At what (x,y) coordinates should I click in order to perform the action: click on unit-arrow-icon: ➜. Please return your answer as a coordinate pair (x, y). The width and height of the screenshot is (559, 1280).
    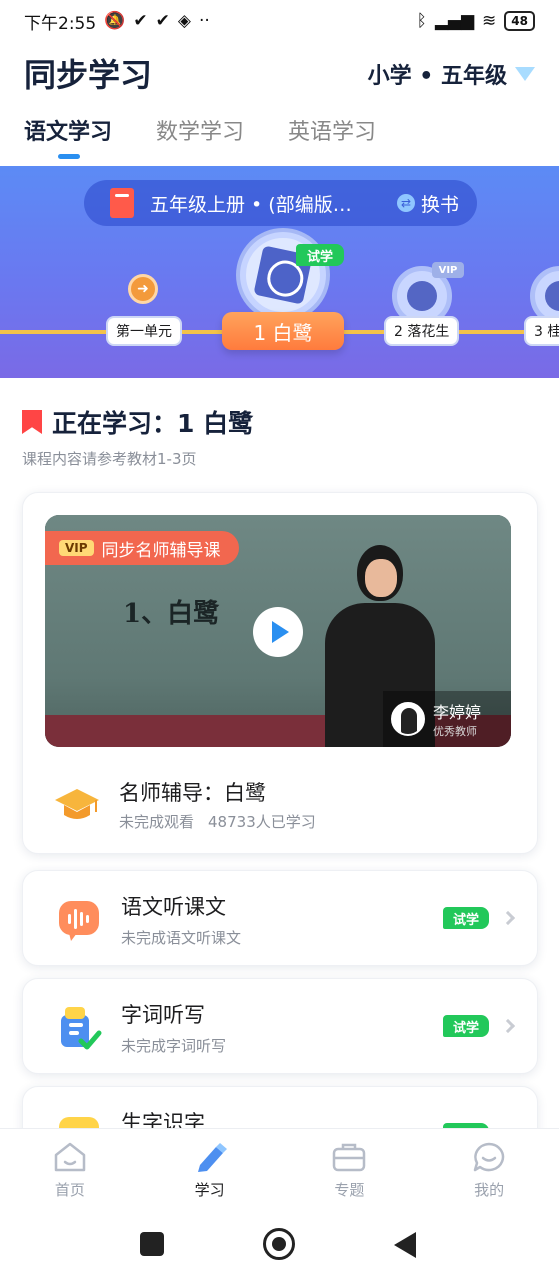
    Looking at the image, I should click on (143, 289).